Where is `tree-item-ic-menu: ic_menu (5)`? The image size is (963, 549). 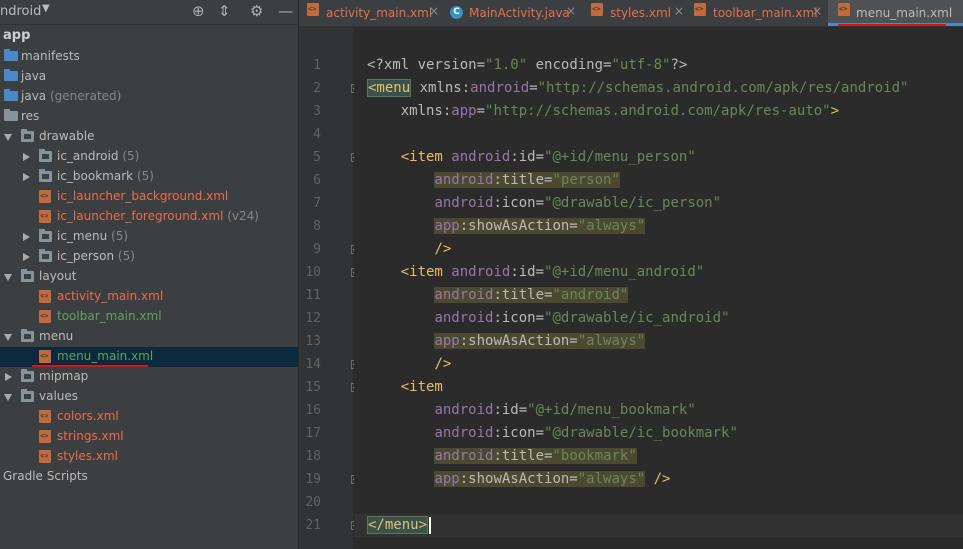 tree-item-ic-menu: ic_menu (5) is located at coordinates (149, 237).